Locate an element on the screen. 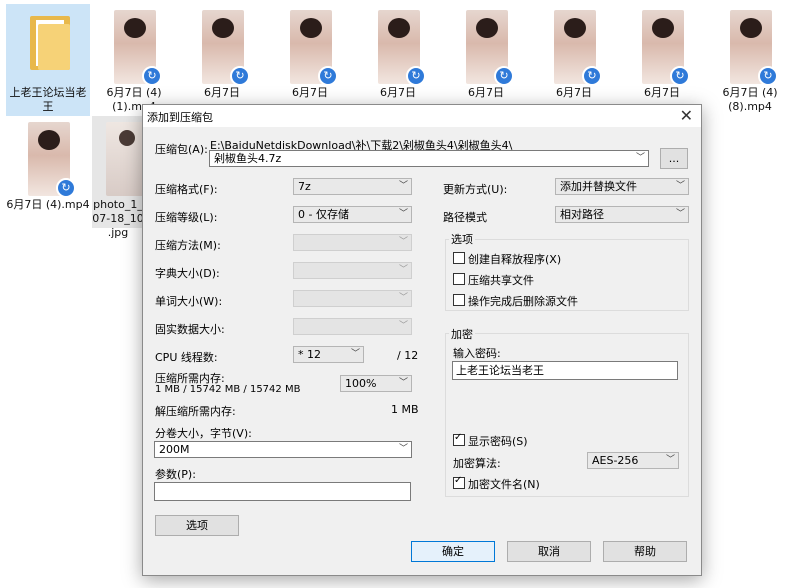 The width and height of the screenshot is (800, 588). dialog-title: 添加到压缩包 is located at coordinates (180, 117).